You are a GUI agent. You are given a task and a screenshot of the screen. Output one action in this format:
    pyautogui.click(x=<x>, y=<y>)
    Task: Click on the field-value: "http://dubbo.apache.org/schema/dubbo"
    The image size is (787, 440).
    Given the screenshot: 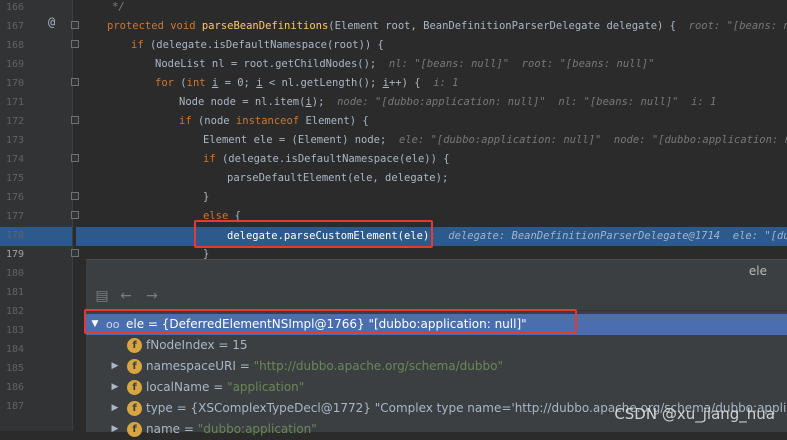 What is the action you would take?
    pyautogui.click(x=378, y=366)
    